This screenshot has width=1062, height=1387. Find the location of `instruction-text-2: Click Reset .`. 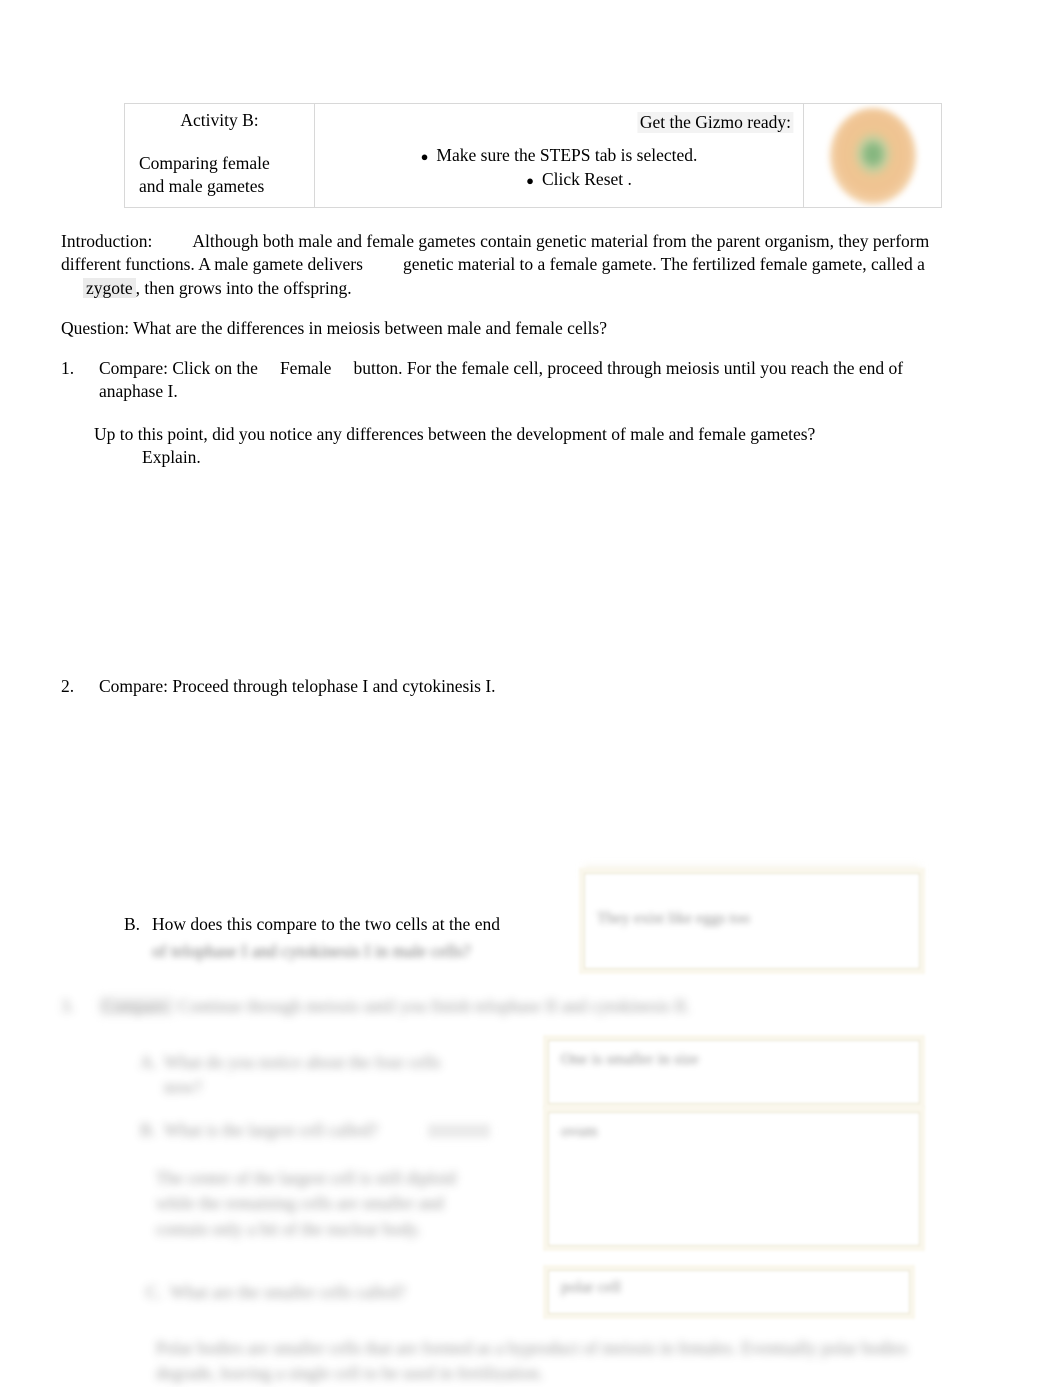

instruction-text-2: Click Reset . is located at coordinates (586, 179).